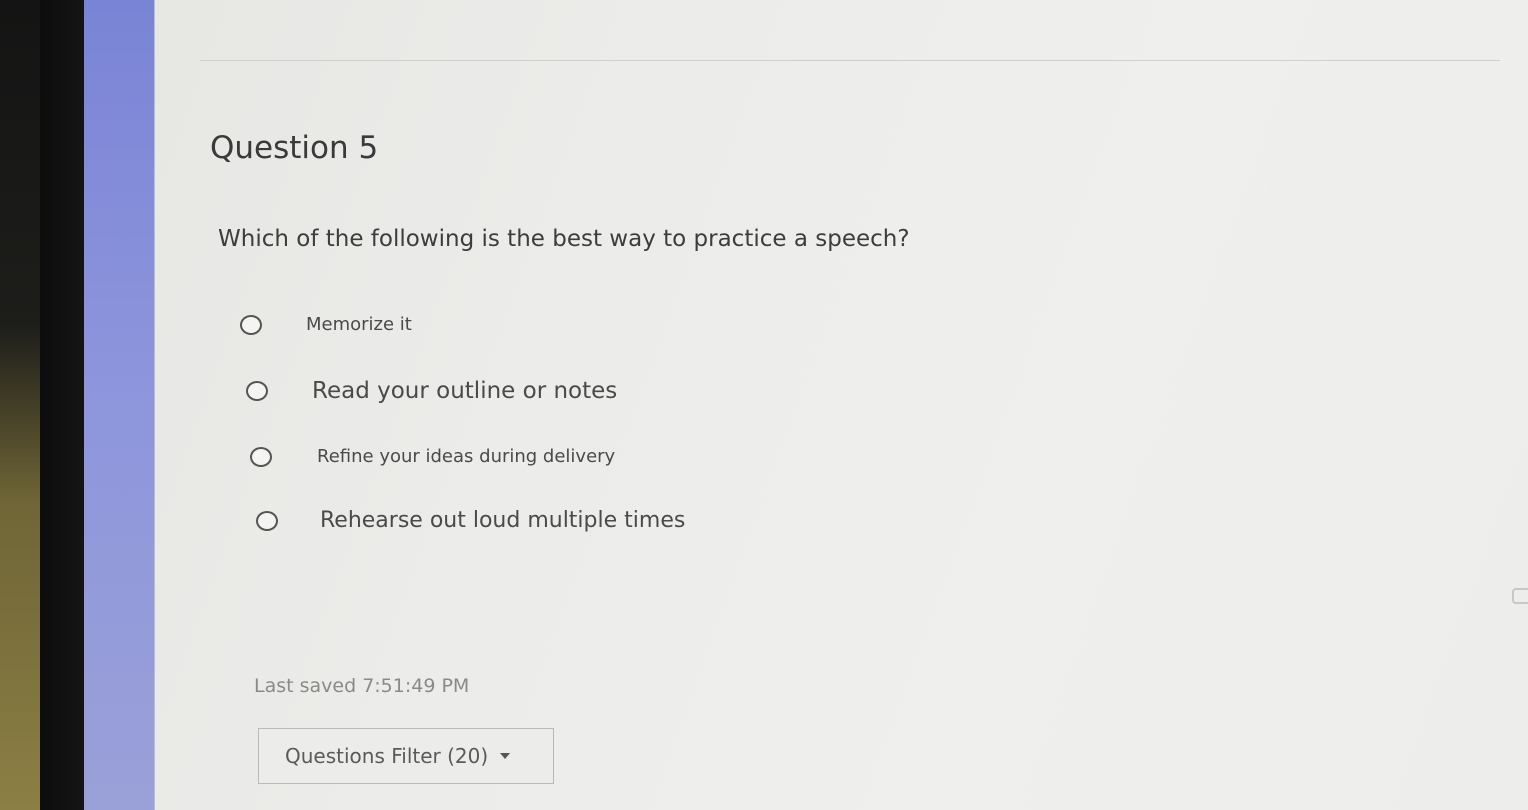  I want to click on question-title: Question 5, so click(294, 148).